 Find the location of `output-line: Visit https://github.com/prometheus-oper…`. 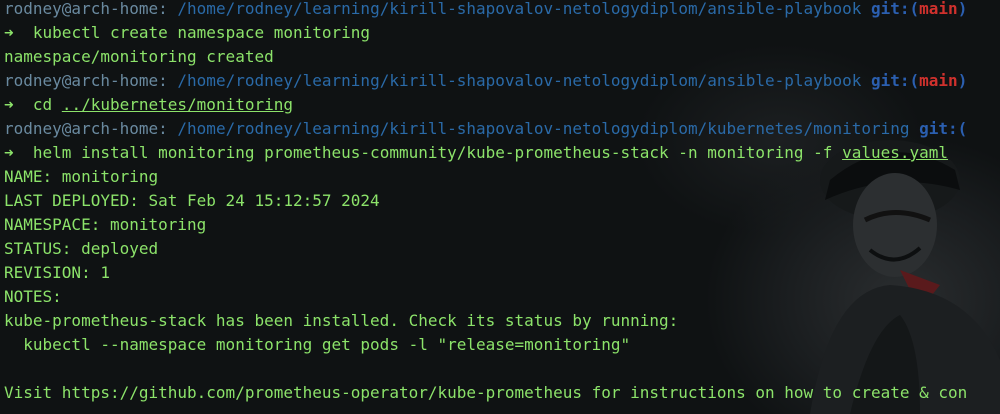

output-line: Visit https://github.com/prometheus-oper… is located at coordinates (486, 392).